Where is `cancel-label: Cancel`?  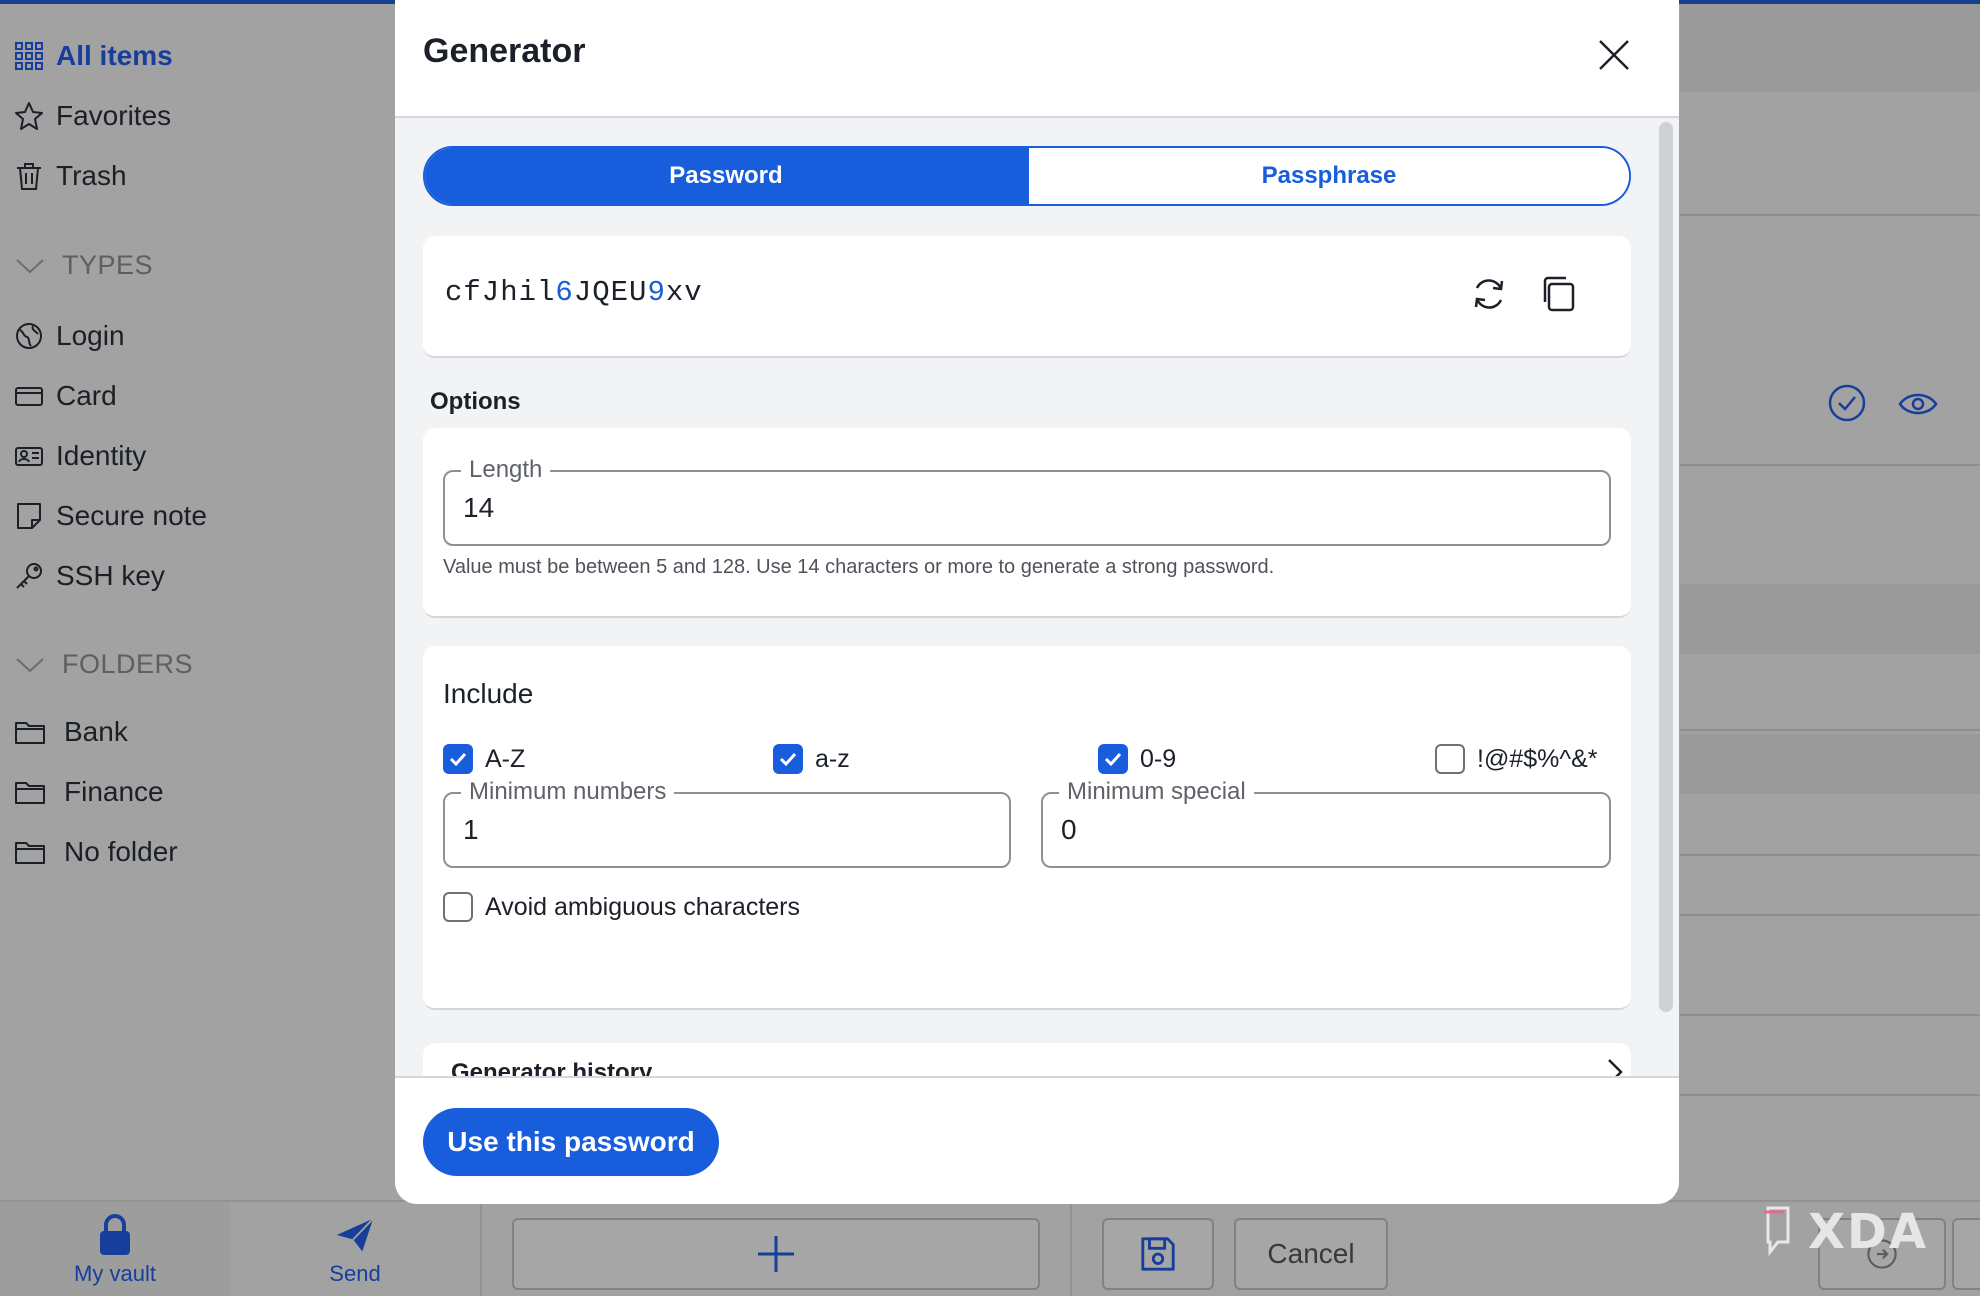
cancel-label: Cancel is located at coordinates (1311, 1253).